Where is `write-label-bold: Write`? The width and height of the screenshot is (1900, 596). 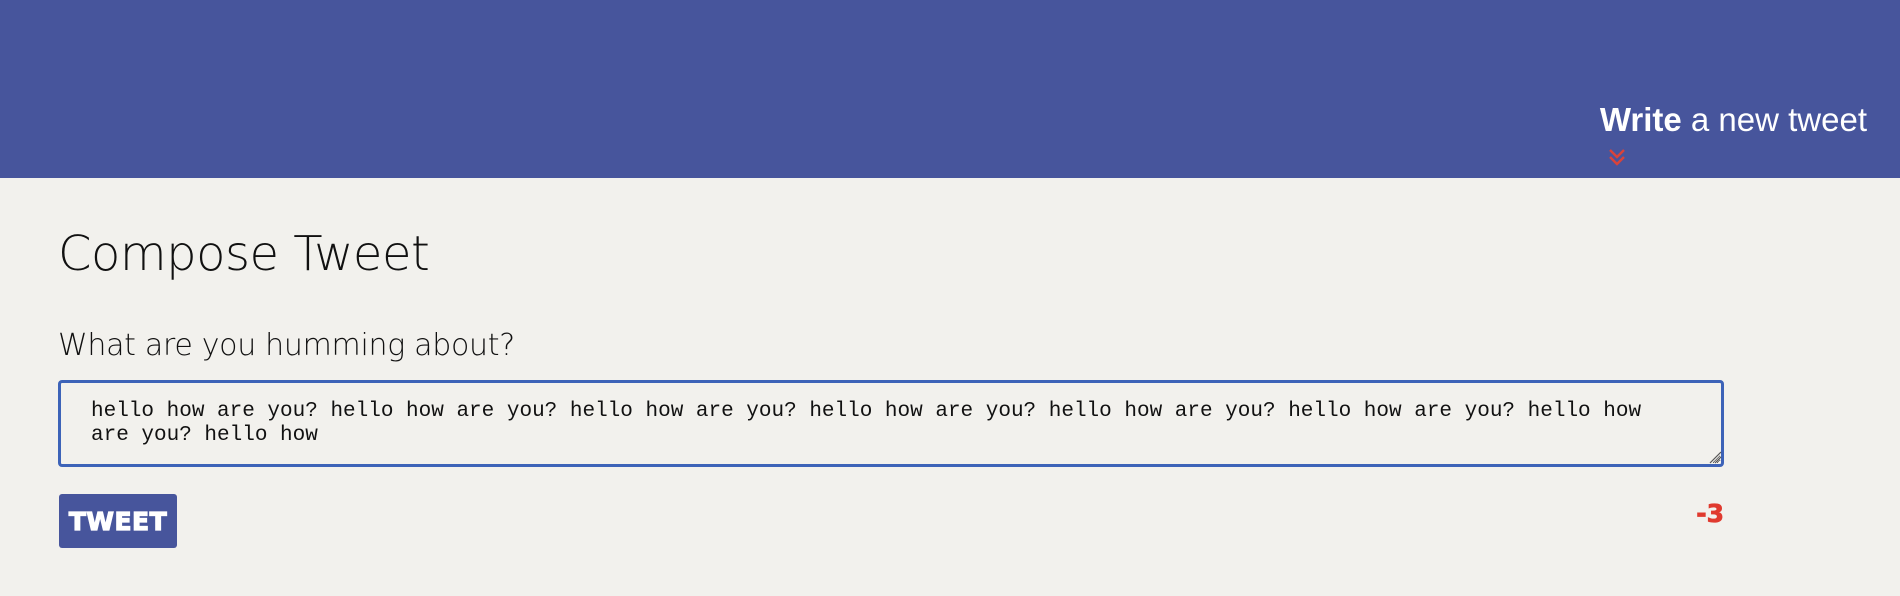 write-label-bold: Write is located at coordinates (1640, 119).